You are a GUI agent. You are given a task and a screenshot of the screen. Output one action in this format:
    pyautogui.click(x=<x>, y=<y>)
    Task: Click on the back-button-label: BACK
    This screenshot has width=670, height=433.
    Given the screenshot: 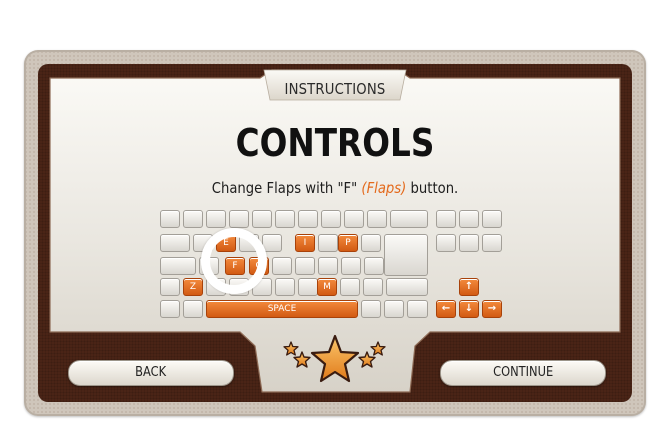 What is the action you would take?
    pyautogui.click(x=151, y=372)
    